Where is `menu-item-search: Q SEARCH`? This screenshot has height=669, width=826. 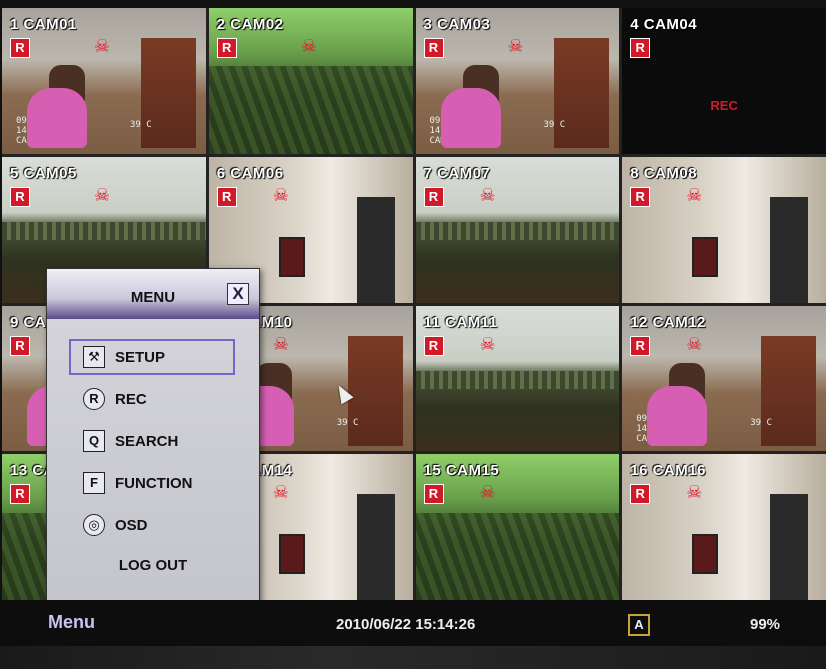 menu-item-search: Q SEARCH is located at coordinates (152, 441).